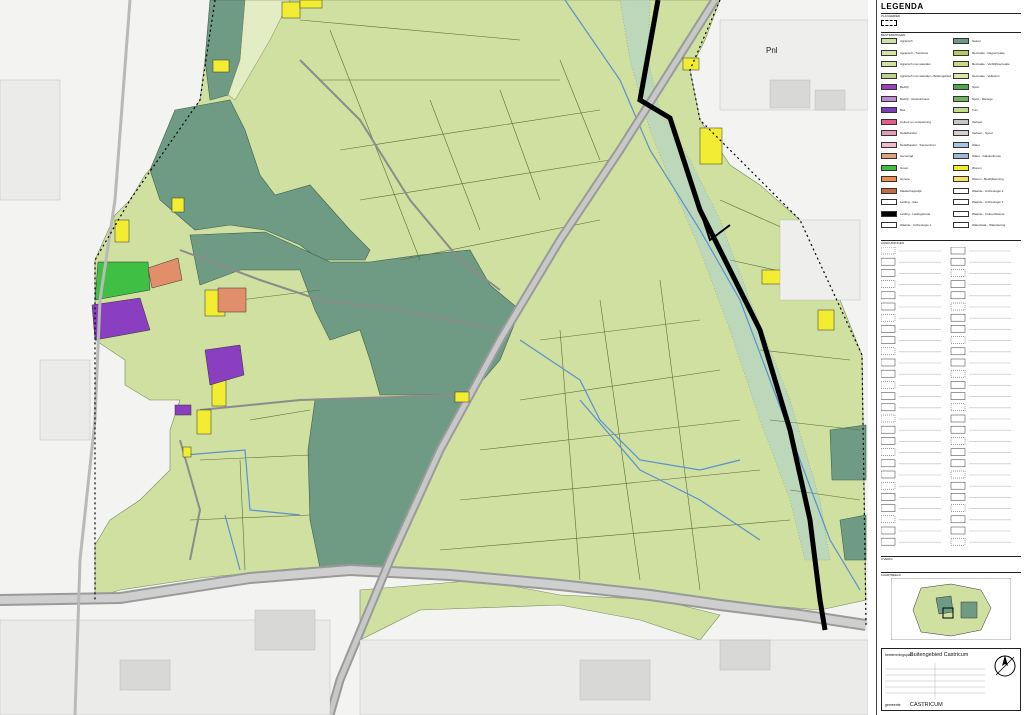 The width and height of the screenshot is (1024, 715). Describe the element at coordinates (907, 156) in the screenshot. I see `legend-zone-label: Gemengd` at that location.